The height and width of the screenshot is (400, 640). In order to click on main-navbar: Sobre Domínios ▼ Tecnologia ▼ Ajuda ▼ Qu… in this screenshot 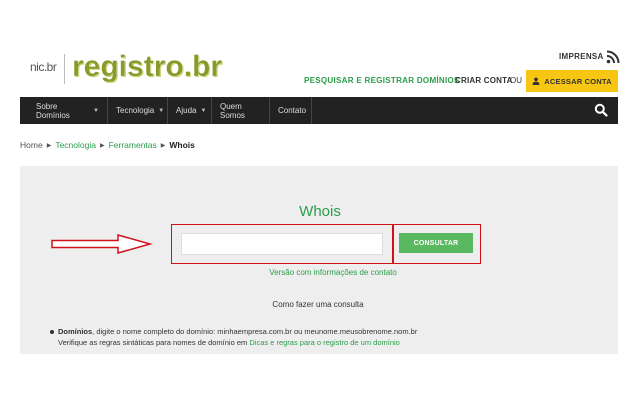, I will do `click(319, 110)`.